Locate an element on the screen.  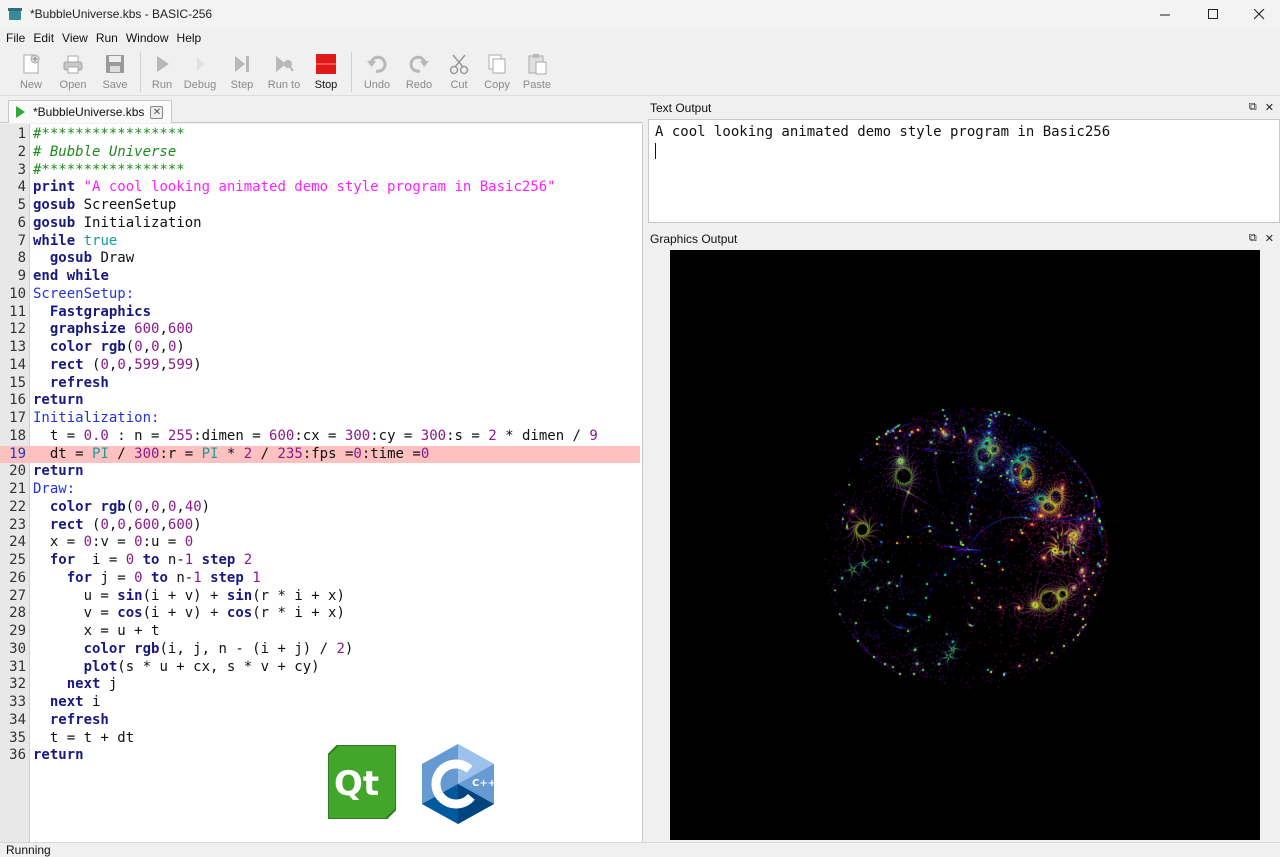
line-number: 30 is located at coordinates (17, 648).